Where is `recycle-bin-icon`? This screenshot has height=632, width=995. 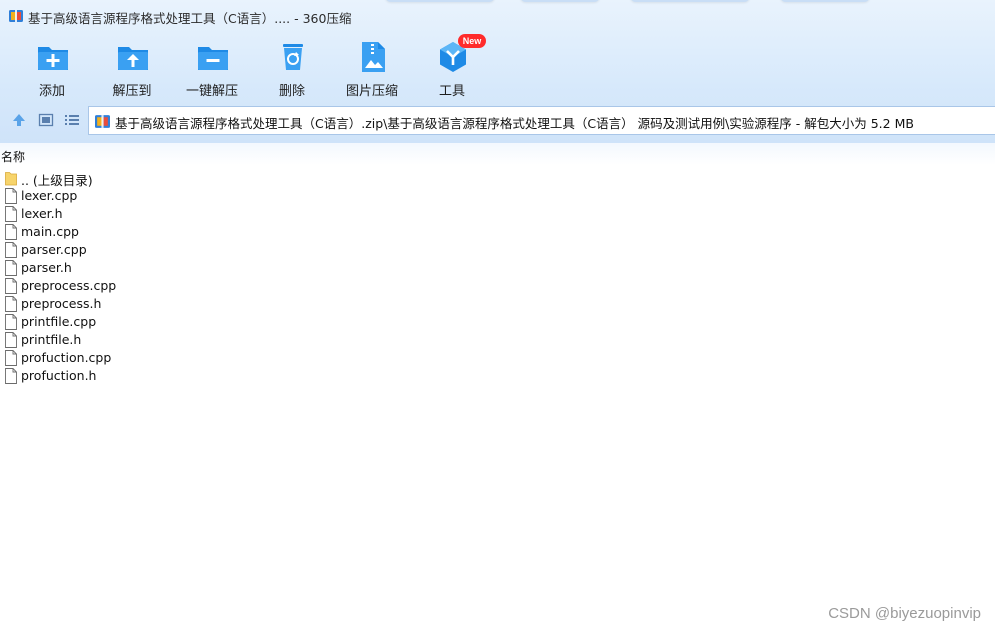 recycle-bin-icon is located at coordinates (293, 57).